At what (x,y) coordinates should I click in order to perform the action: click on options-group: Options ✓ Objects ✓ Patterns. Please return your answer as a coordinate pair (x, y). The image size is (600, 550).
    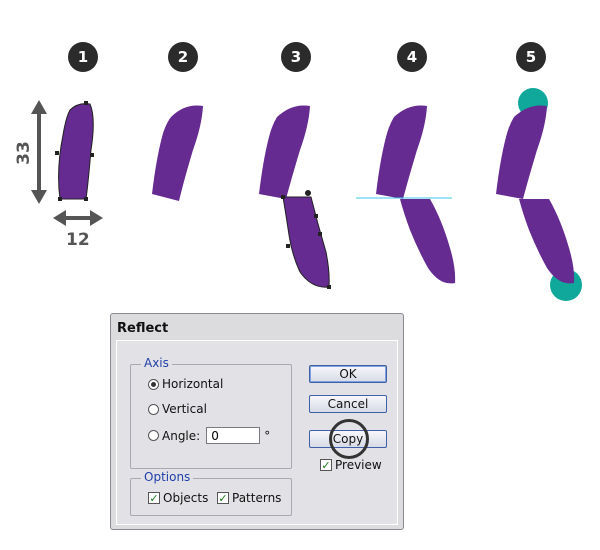
    Looking at the image, I should click on (211, 493).